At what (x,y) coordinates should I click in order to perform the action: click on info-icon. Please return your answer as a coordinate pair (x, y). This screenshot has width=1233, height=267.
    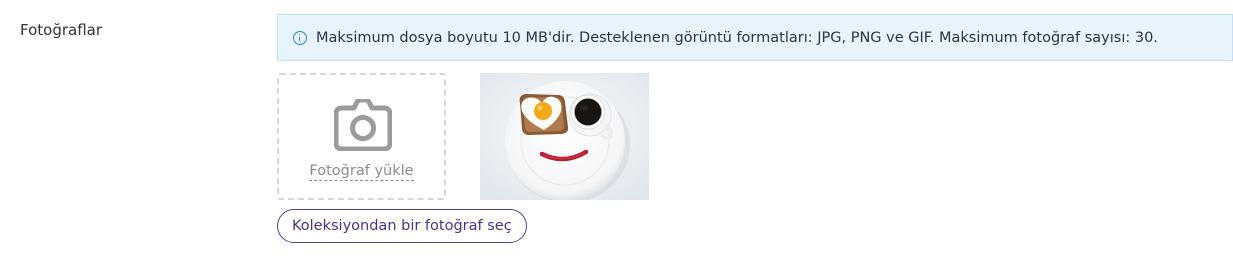
    Looking at the image, I should click on (300, 37).